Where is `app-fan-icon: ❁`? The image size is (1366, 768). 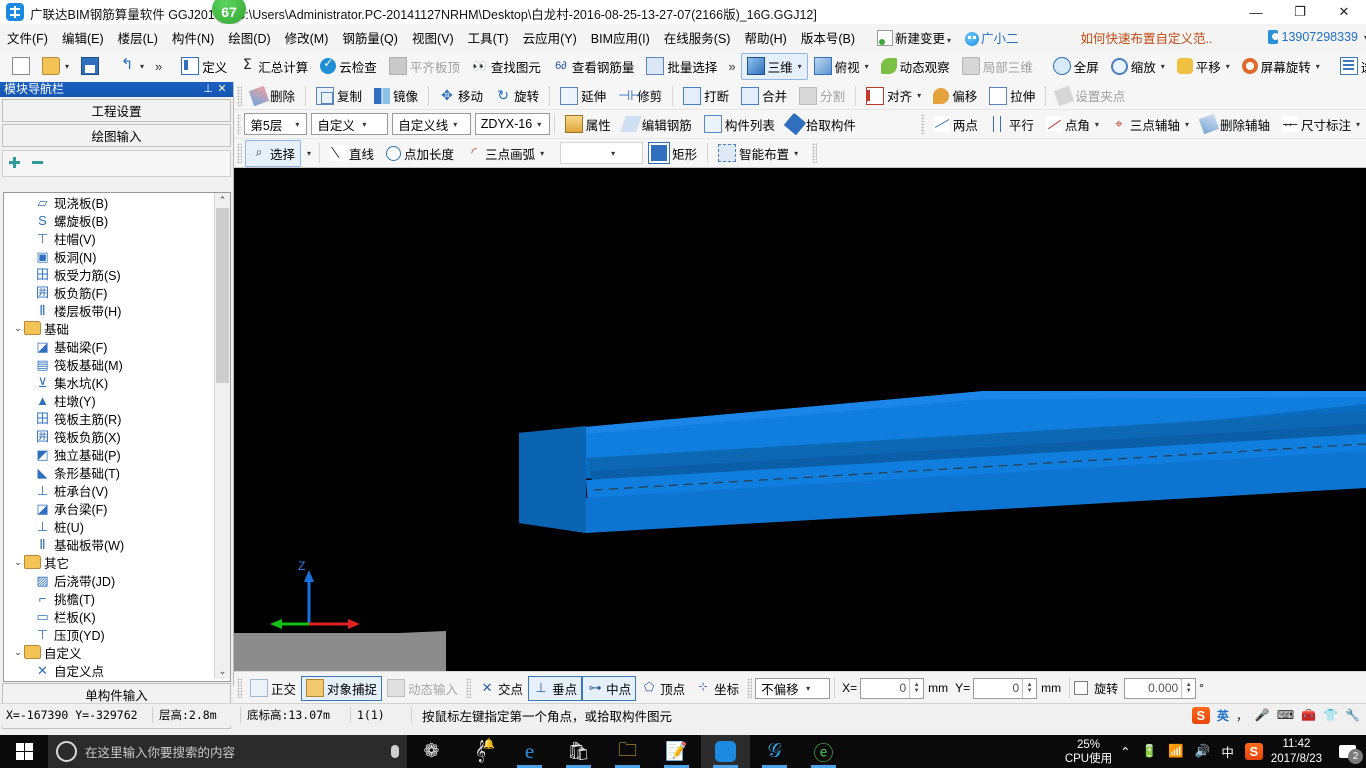 app-fan-icon: ❁ is located at coordinates (431, 751).